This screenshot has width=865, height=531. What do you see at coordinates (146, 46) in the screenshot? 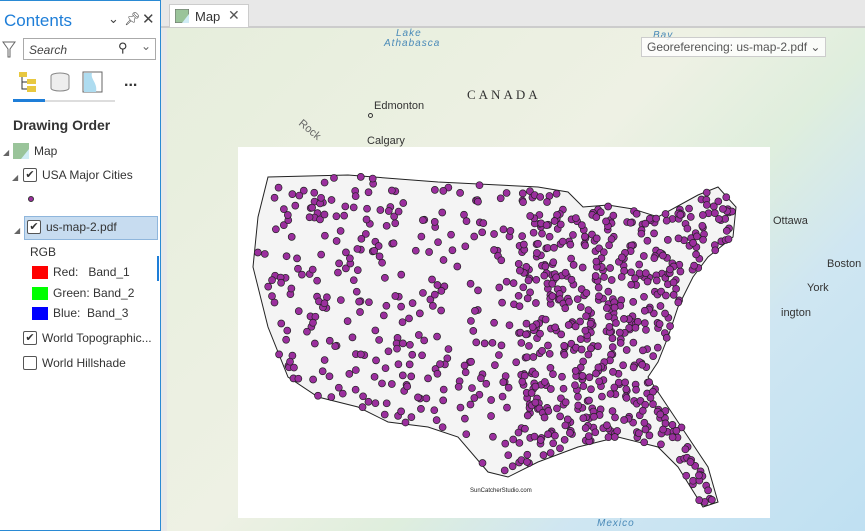
I see `search-dropdown-icon: ⌄` at bounding box center [146, 46].